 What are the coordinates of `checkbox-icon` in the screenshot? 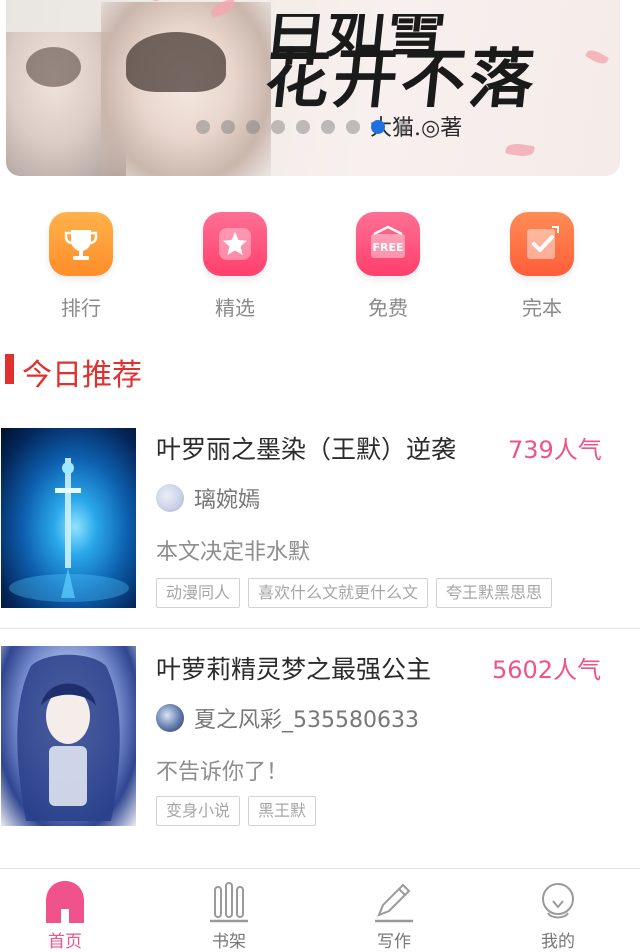 It's located at (542, 244).